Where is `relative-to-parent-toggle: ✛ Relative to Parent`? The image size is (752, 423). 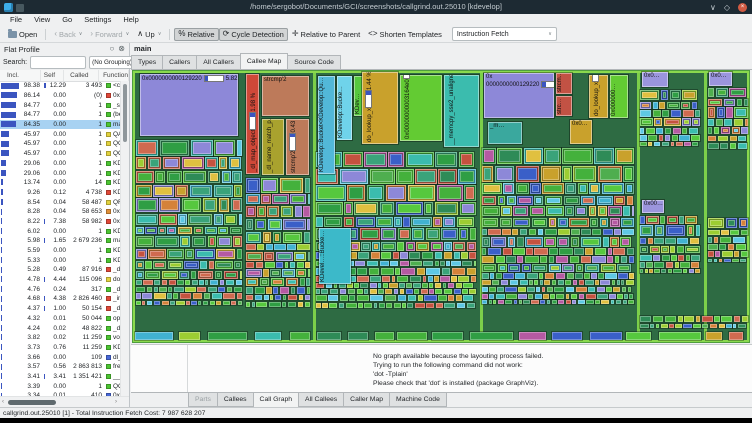 relative-to-parent-toggle: ✛ Relative to Parent is located at coordinates (326, 34).